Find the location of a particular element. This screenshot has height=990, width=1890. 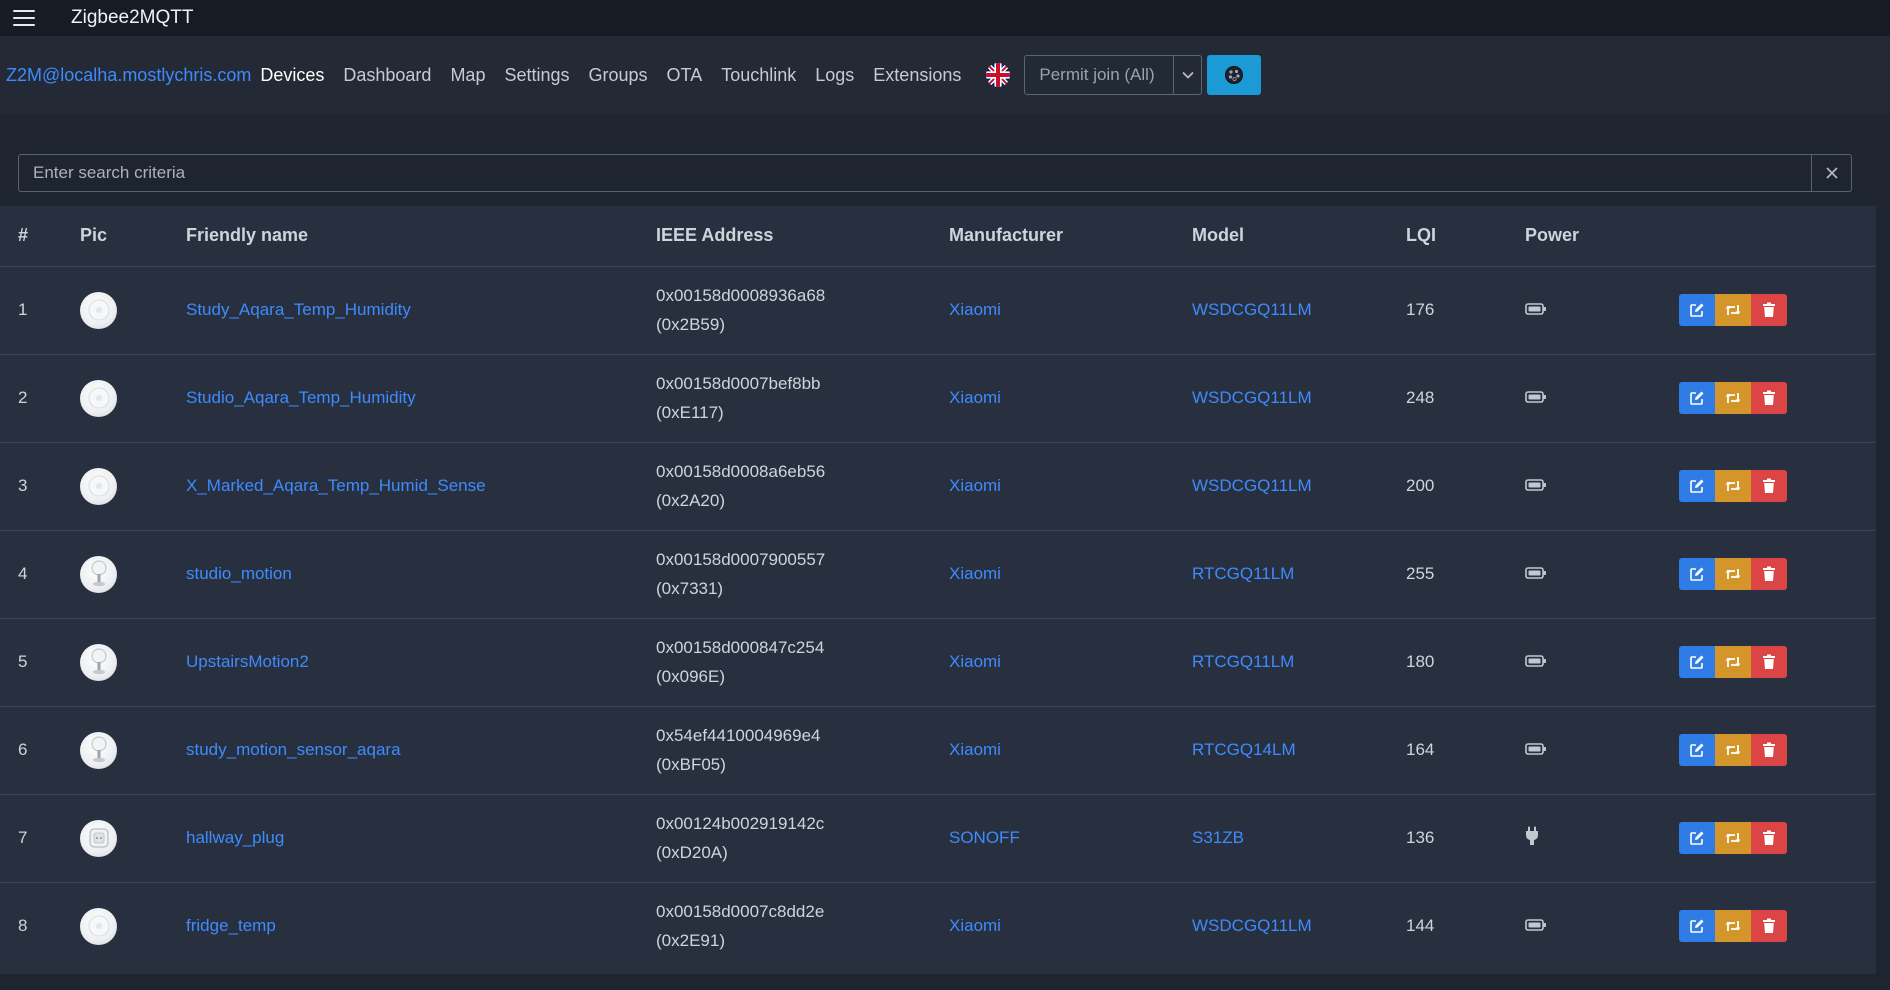

device-friendly-name-link: UpstairsMotion2 is located at coordinates (247, 661).